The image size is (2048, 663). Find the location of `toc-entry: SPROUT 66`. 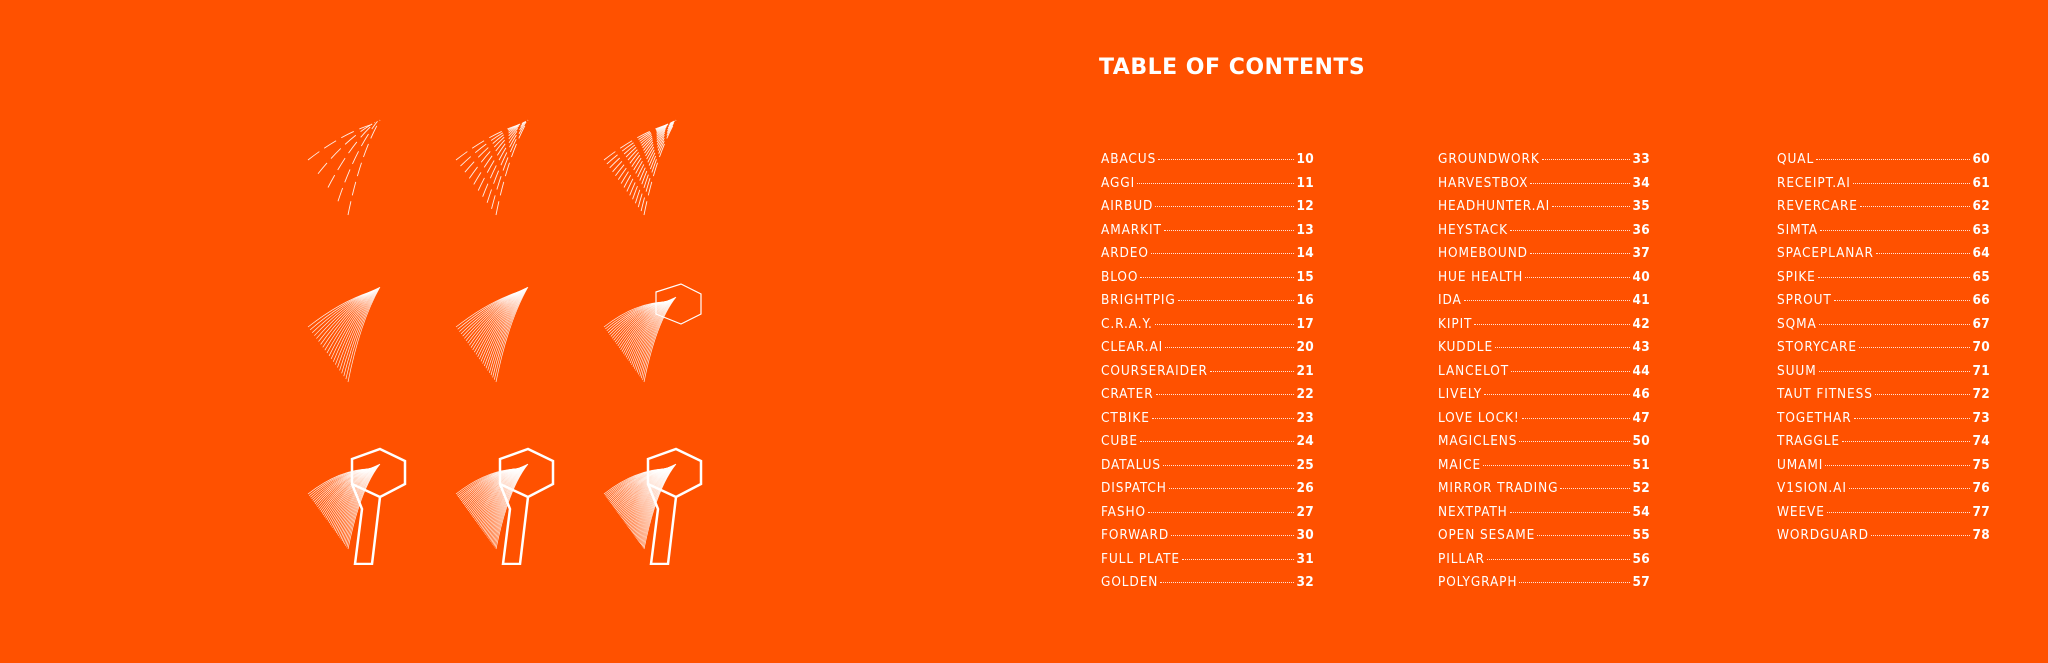

toc-entry: SPROUT 66 is located at coordinates (1883, 304).